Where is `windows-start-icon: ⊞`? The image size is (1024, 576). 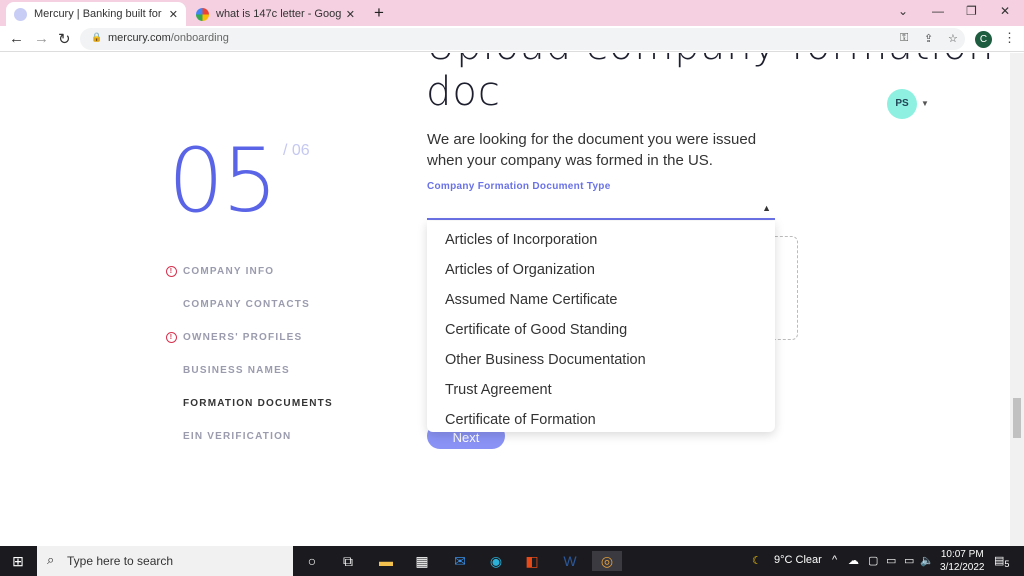 windows-start-icon: ⊞ is located at coordinates (18, 561).